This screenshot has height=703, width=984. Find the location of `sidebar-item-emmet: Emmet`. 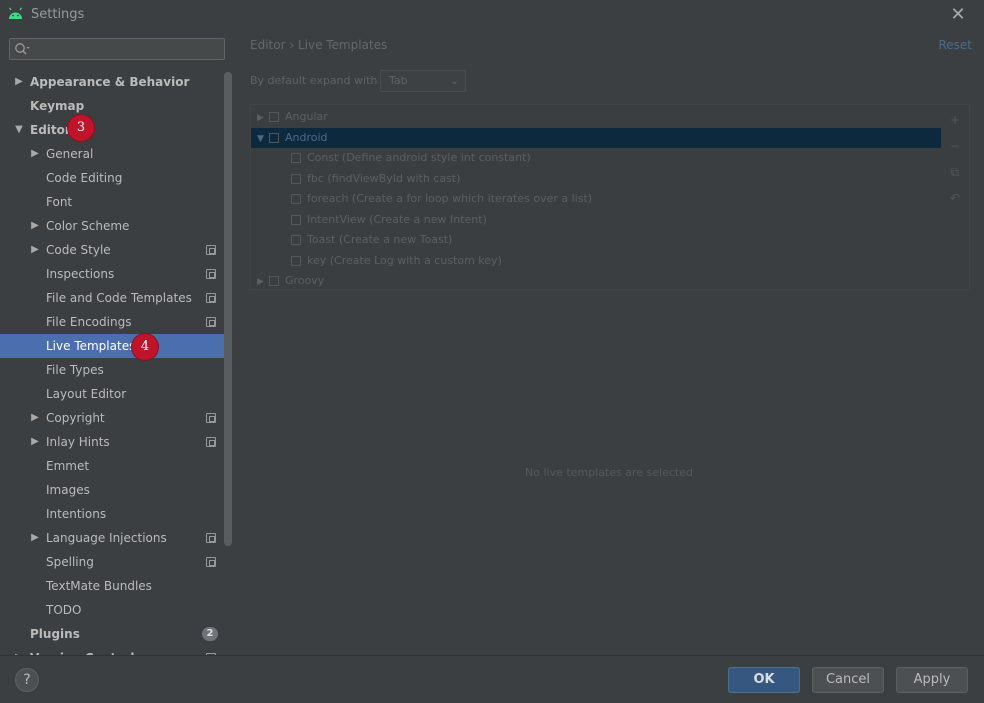

sidebar-item-emmet: Emmet is located at coordinates (116, 466).